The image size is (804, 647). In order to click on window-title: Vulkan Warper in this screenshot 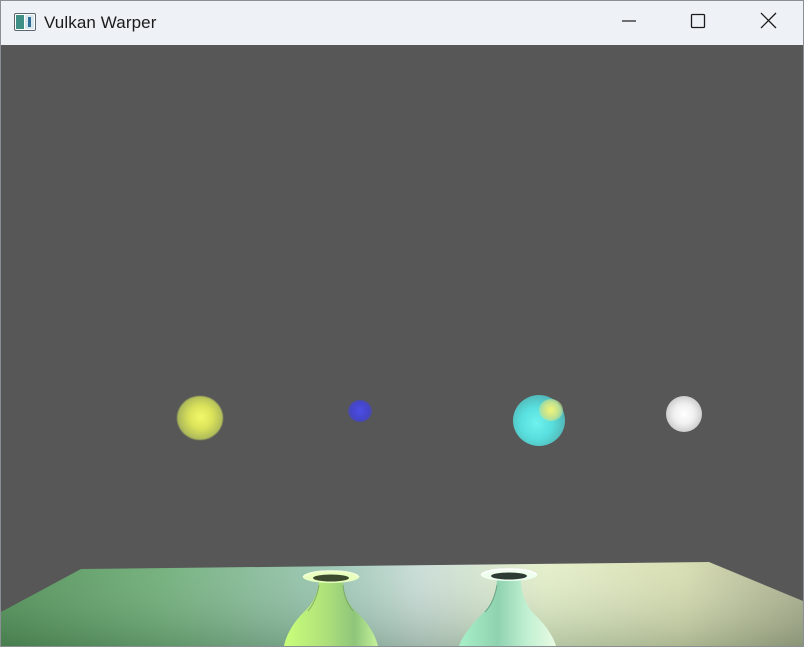, I will do `click(100, 22)`.